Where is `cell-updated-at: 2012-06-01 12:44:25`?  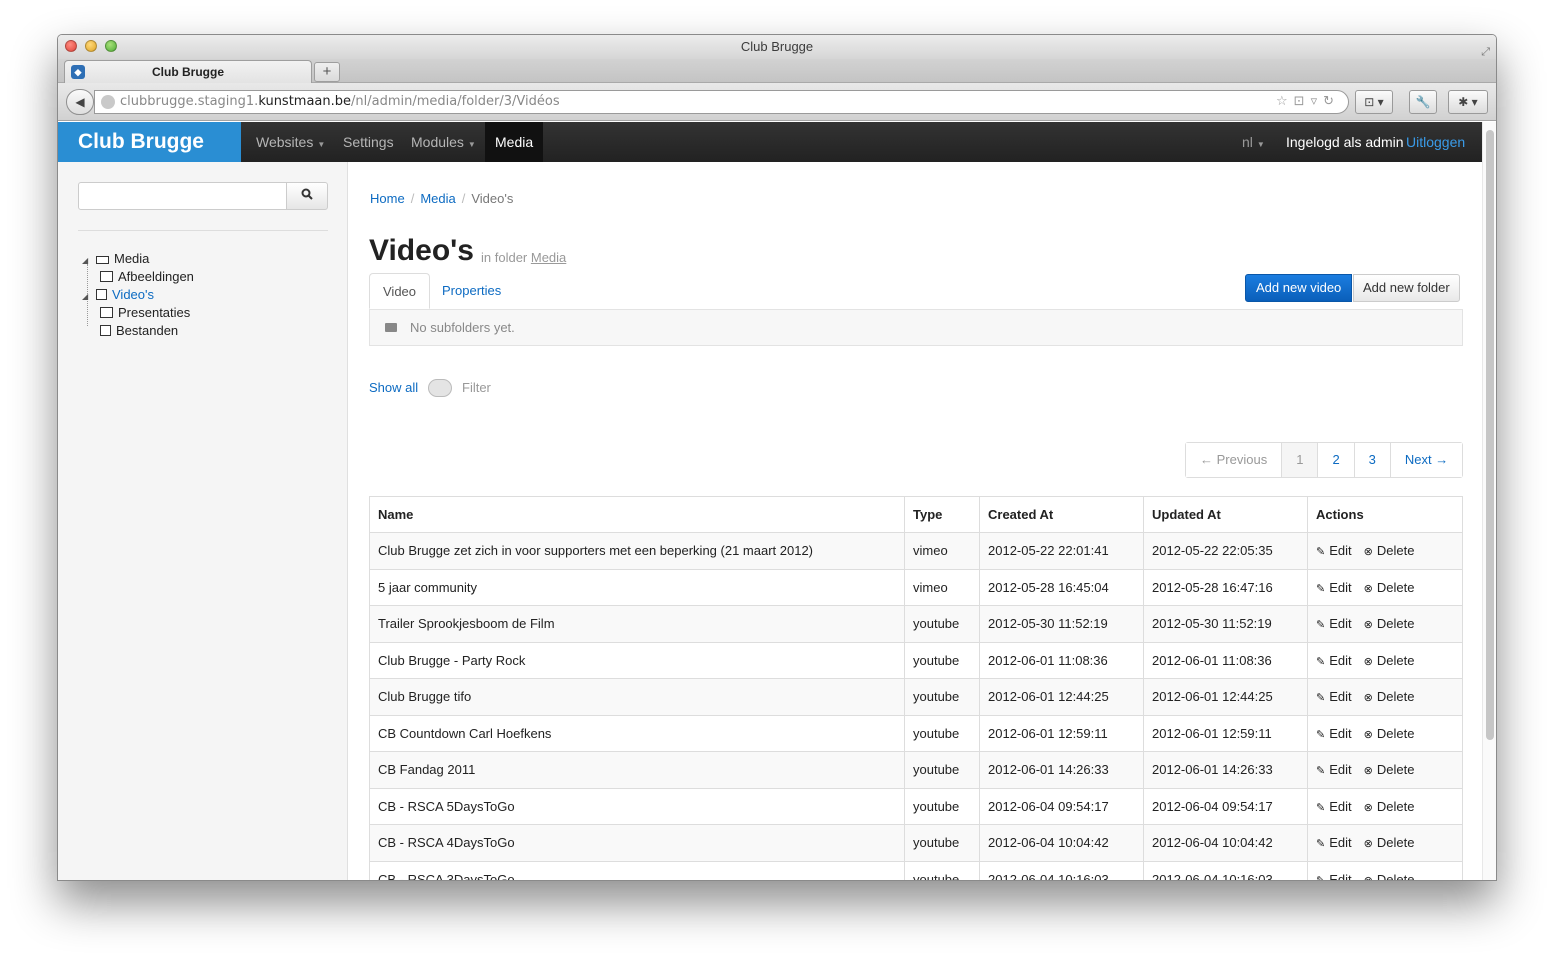 cell-updated-at: 2012-06-01 12:44:25 is located at coordinates (1225, 696).